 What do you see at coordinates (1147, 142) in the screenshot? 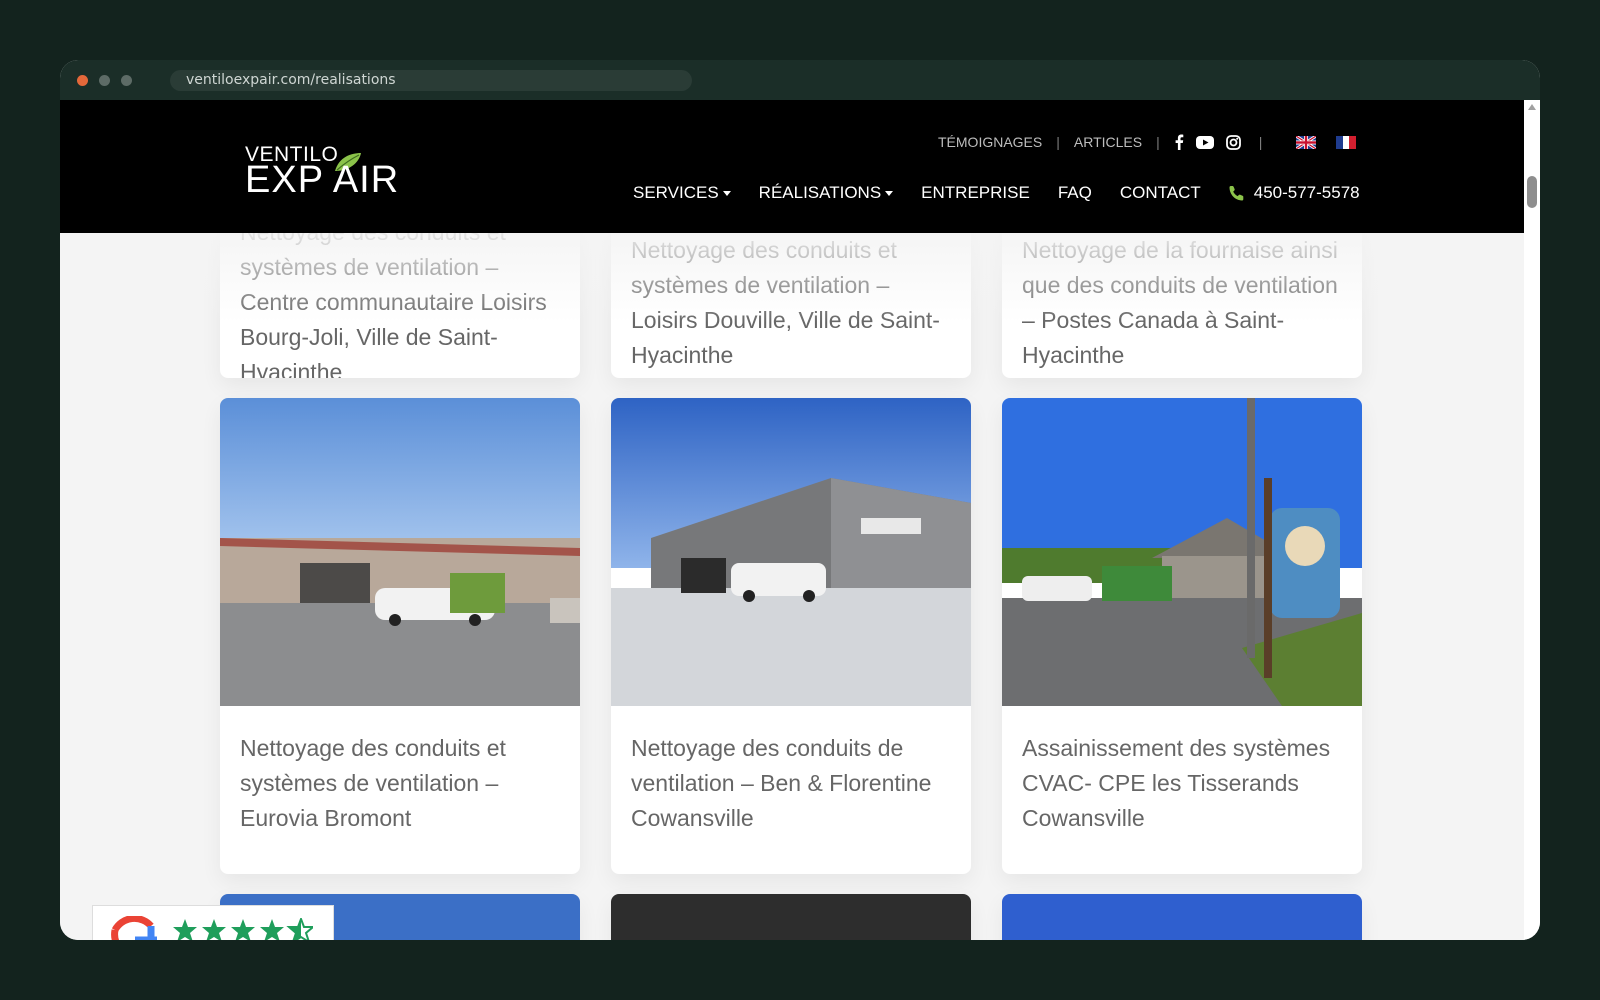
I see `top-navigation: TÉMOIGNAGES | ARTICLES | |` at bounding box center [1147, 142].